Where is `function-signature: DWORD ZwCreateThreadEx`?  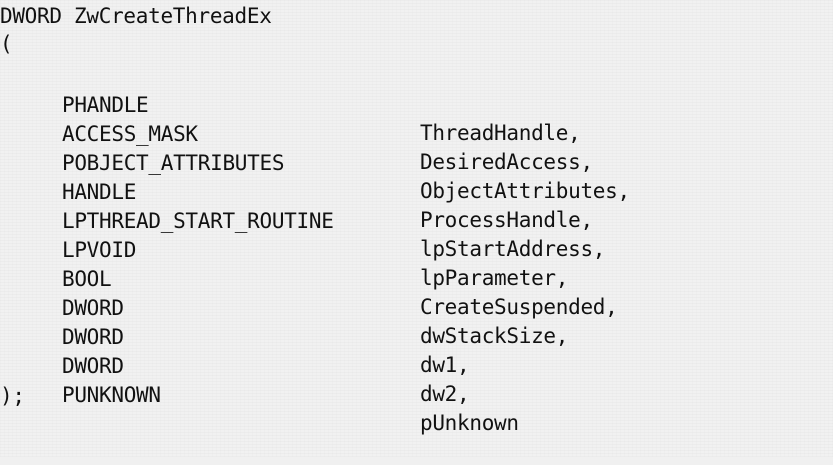 function-signature: DWORD ZwCreateThreadEx is located at coordinates (136, 16).